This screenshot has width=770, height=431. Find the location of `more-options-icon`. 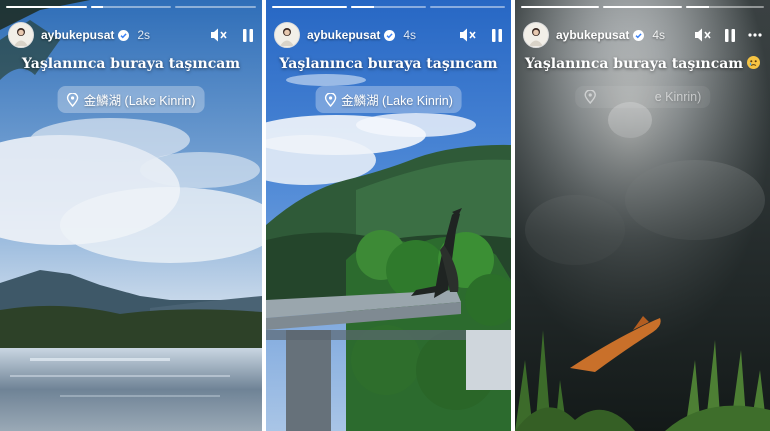

more-options-icon is located at coordinates (755, 35).